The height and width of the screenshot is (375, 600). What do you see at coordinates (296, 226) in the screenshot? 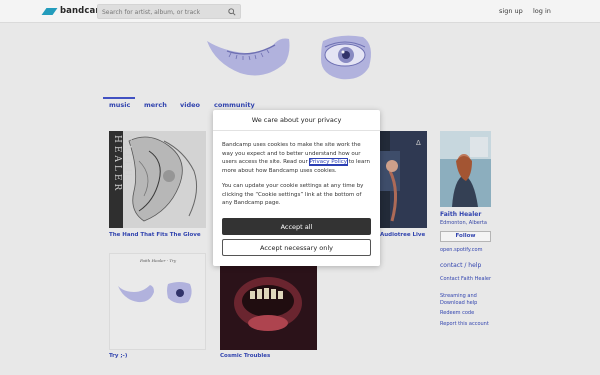
I see `accept-all-button: Accept all` at bounding box center [296, 226].